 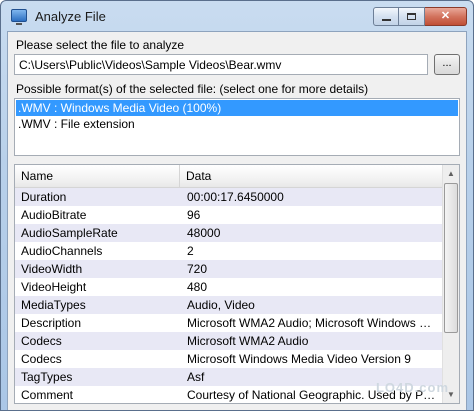 What do you see at coordinates (197, 269) in the screenshot?
I see `cell-data: 720` at bounding box center [197, 269].